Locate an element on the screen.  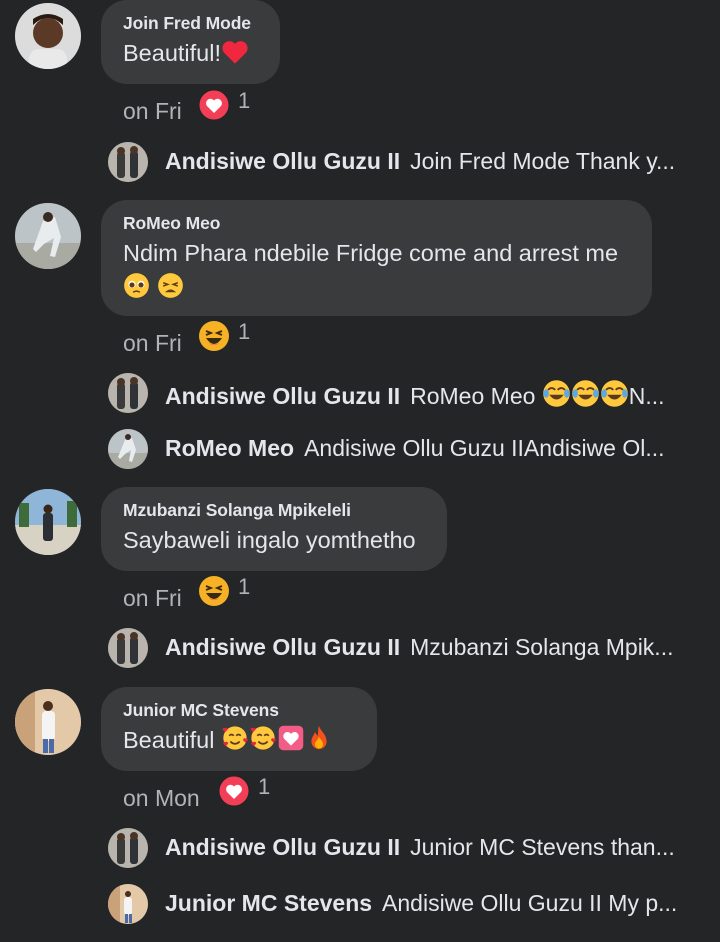
heart-box-icon is located at coordinates (291, 738).